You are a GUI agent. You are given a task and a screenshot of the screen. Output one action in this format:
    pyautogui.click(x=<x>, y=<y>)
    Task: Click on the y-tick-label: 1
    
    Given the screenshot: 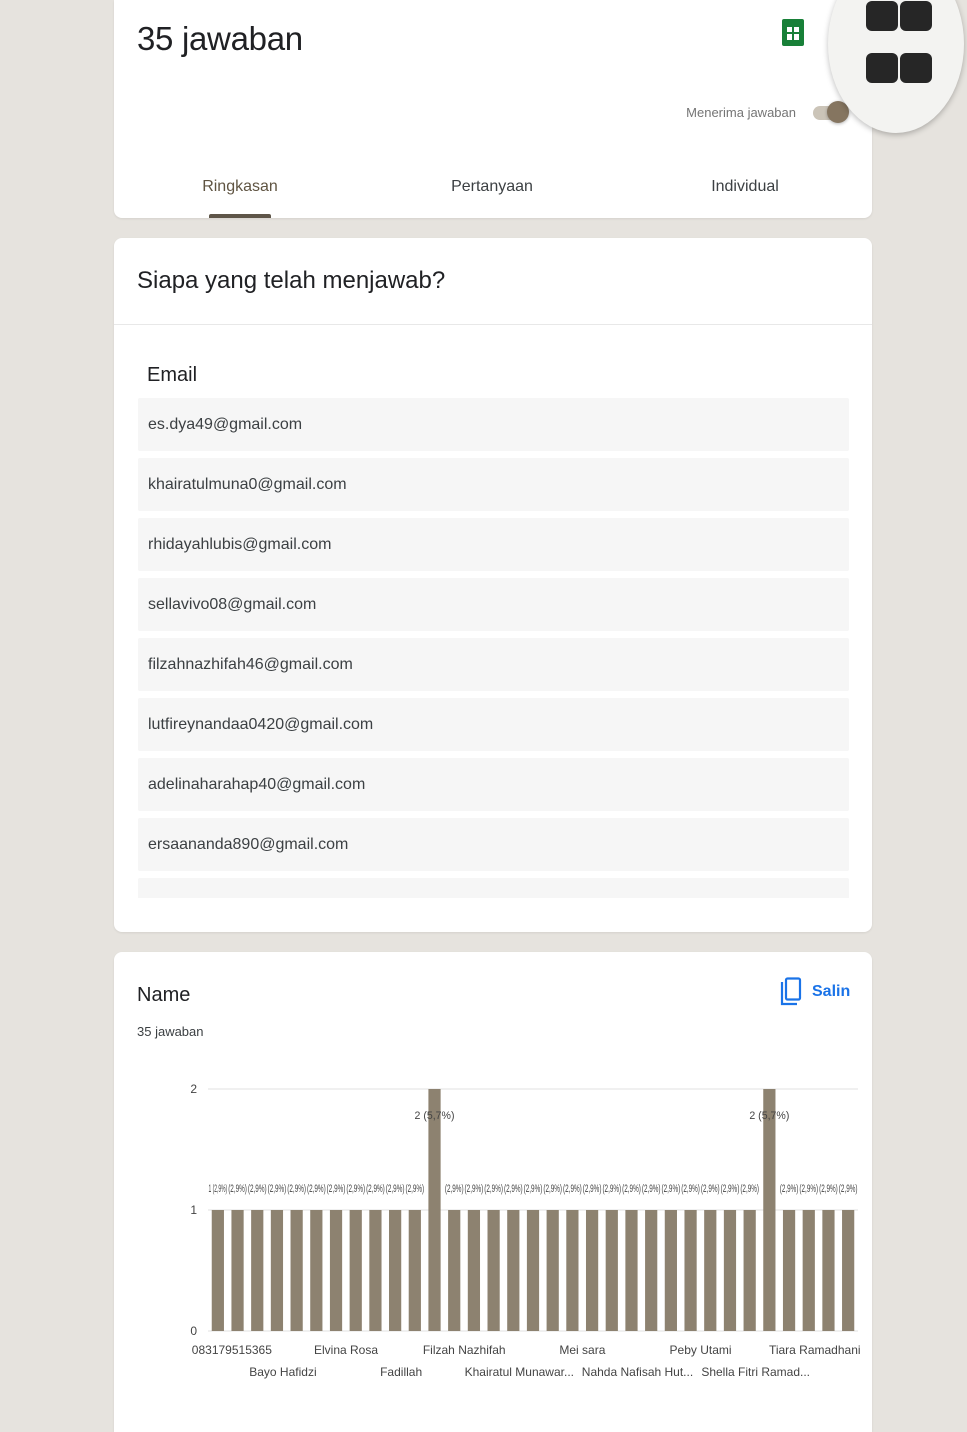 What is the action you would take?
    pyautogui.click(x=193, y=1210)
    